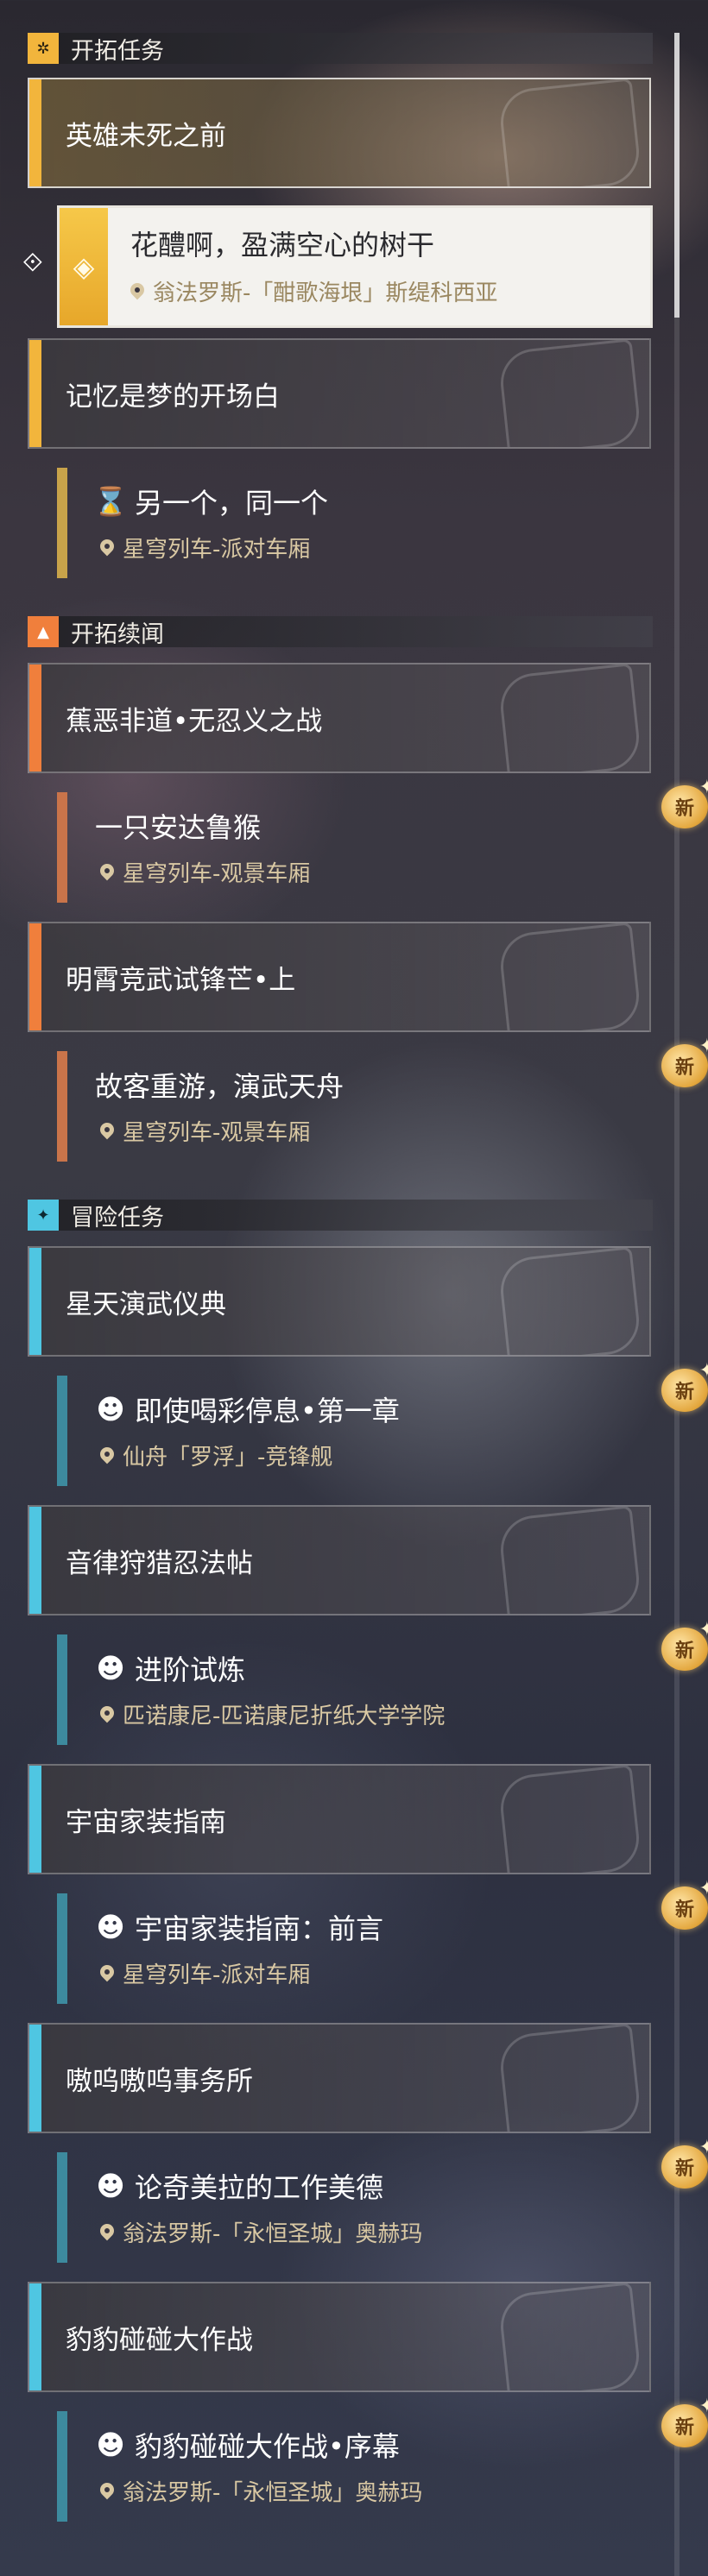 The width and height of the screenshot is (708, 2576). What do you see at coordinates (339, 394) in the screenshot?
I see `mission-memory-prologue: 记忆是梦的开场白` at bounding box center [339, 394].